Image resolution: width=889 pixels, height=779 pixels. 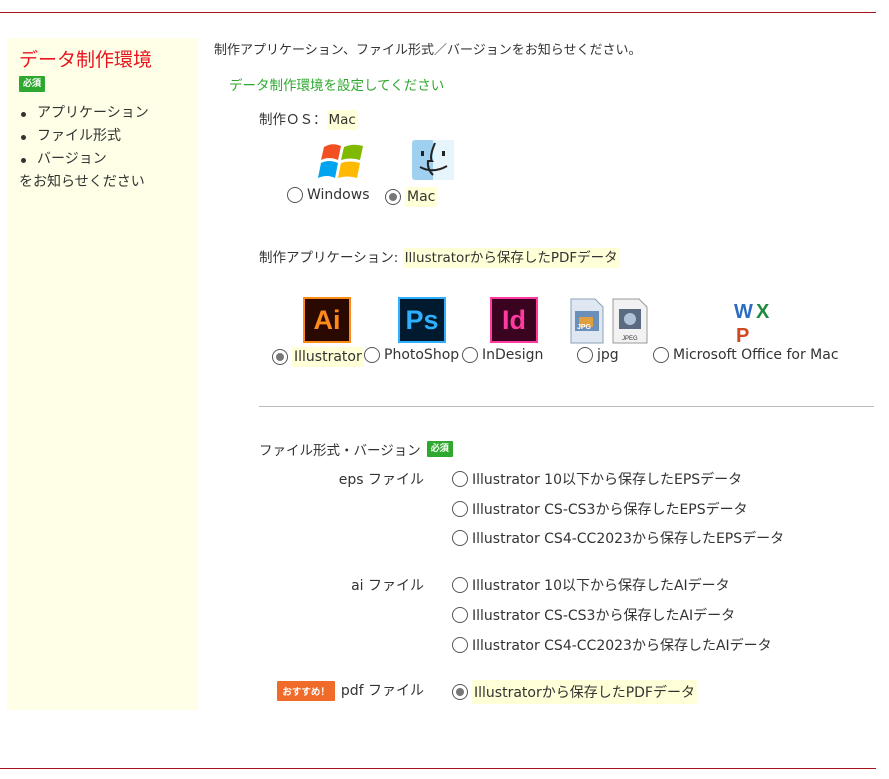 What do you see at coordinates (343, 161) in the screenshot?
I see `windows-logo-icon` at bounding box center [343, 161].